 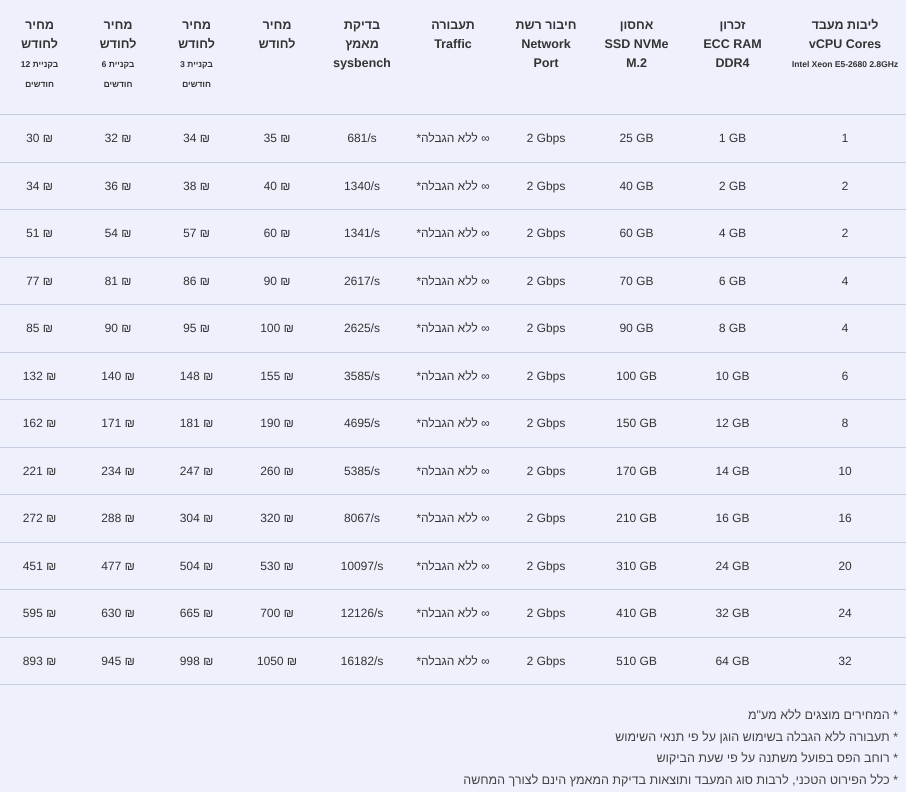 What do you see at coordinates (636, 565) in the screenshot?
I see `table-cell: 310 GB` at bounding box center [636, 565].